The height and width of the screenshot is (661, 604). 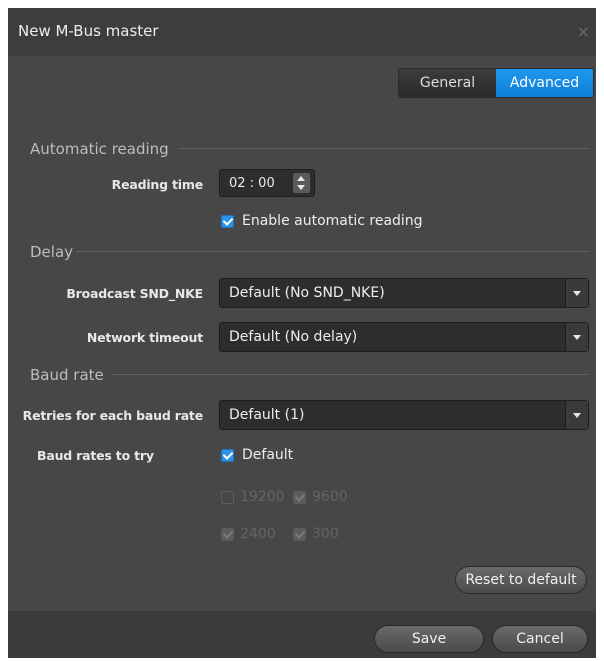 I want to click on baud-9600-checkbox, so click(x=299, y=497).